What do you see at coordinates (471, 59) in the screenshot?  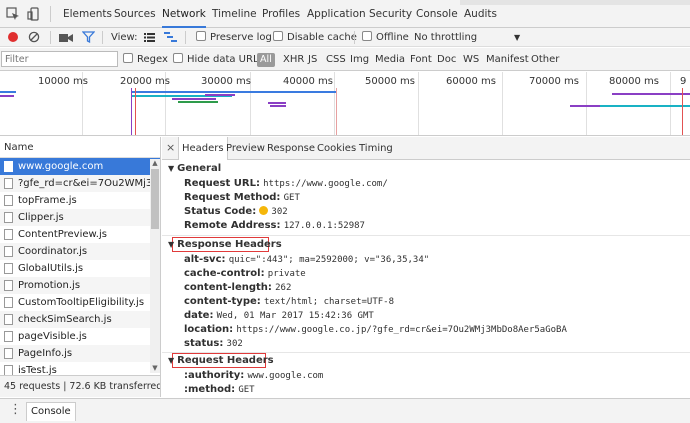 I see `filter-type-ws: WS` at bounding box center [471, 59].